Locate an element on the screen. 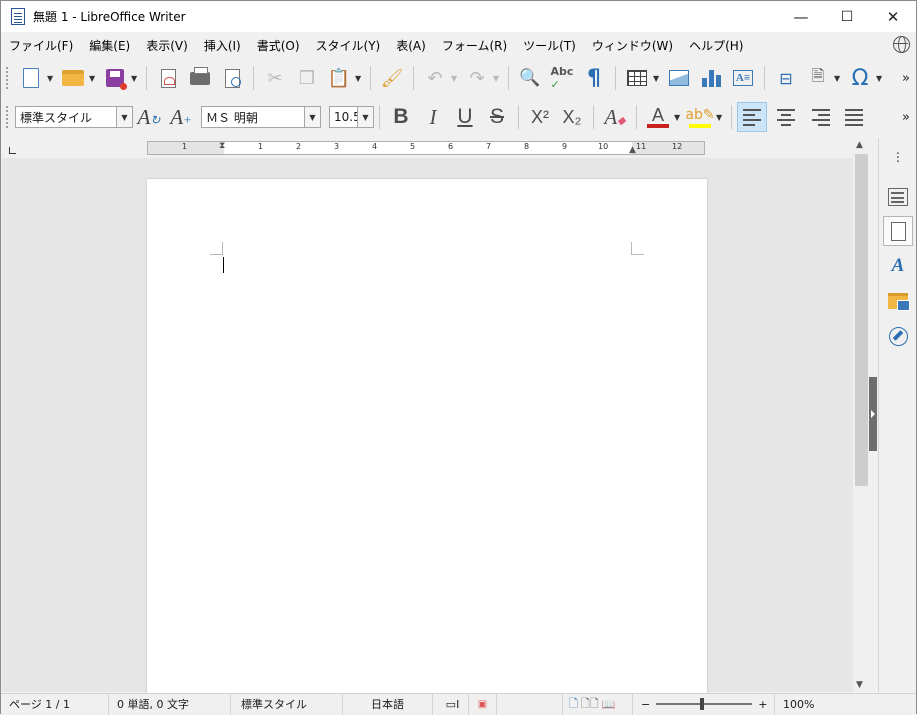 Image resolution: width=917 pixels, height=715 pixels. digital-signature is located at coordinates (530, 704).